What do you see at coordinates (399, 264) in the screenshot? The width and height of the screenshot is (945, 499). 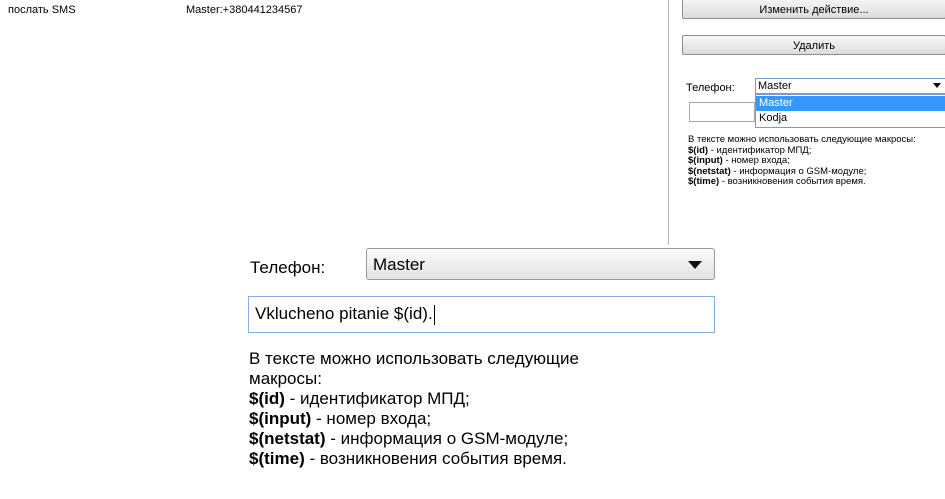 I see `zoom-phone-select-value: Master` at bounding box center [399, 264].